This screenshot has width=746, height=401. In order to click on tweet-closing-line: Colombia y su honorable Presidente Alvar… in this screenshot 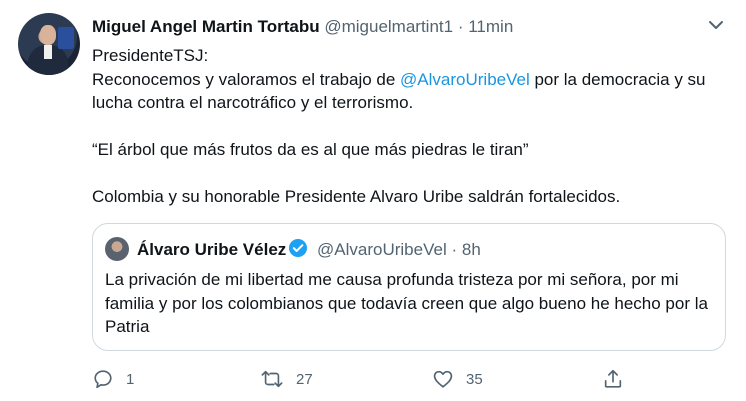, I will do `click(356, 196)`.